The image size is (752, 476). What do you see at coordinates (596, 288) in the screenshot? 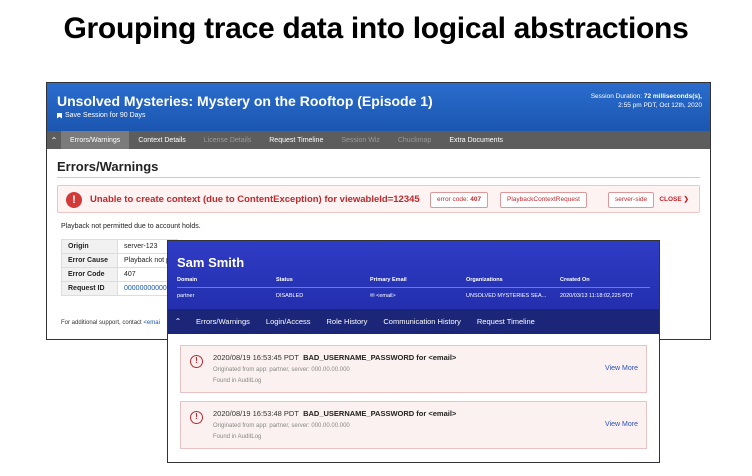
I see `created-on-field: Created On 2020/03/13 11:18:02,225 PDT` at bounding box center [596, 288].